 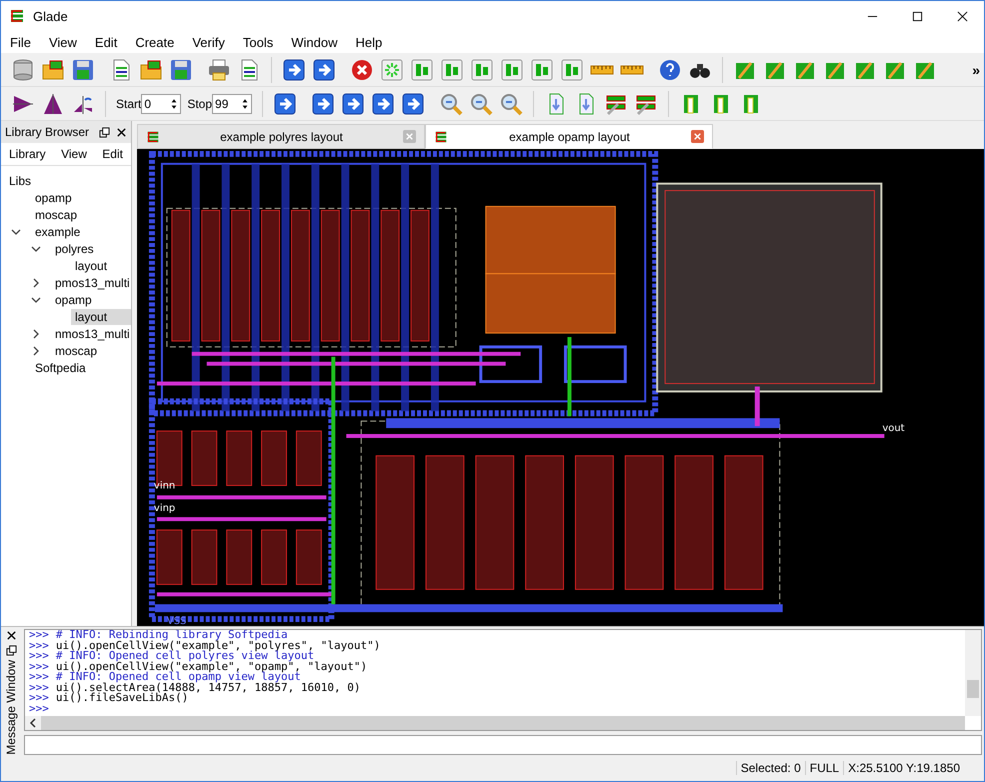 I want to click on app-logo-icon, so click(x=17, y=16).